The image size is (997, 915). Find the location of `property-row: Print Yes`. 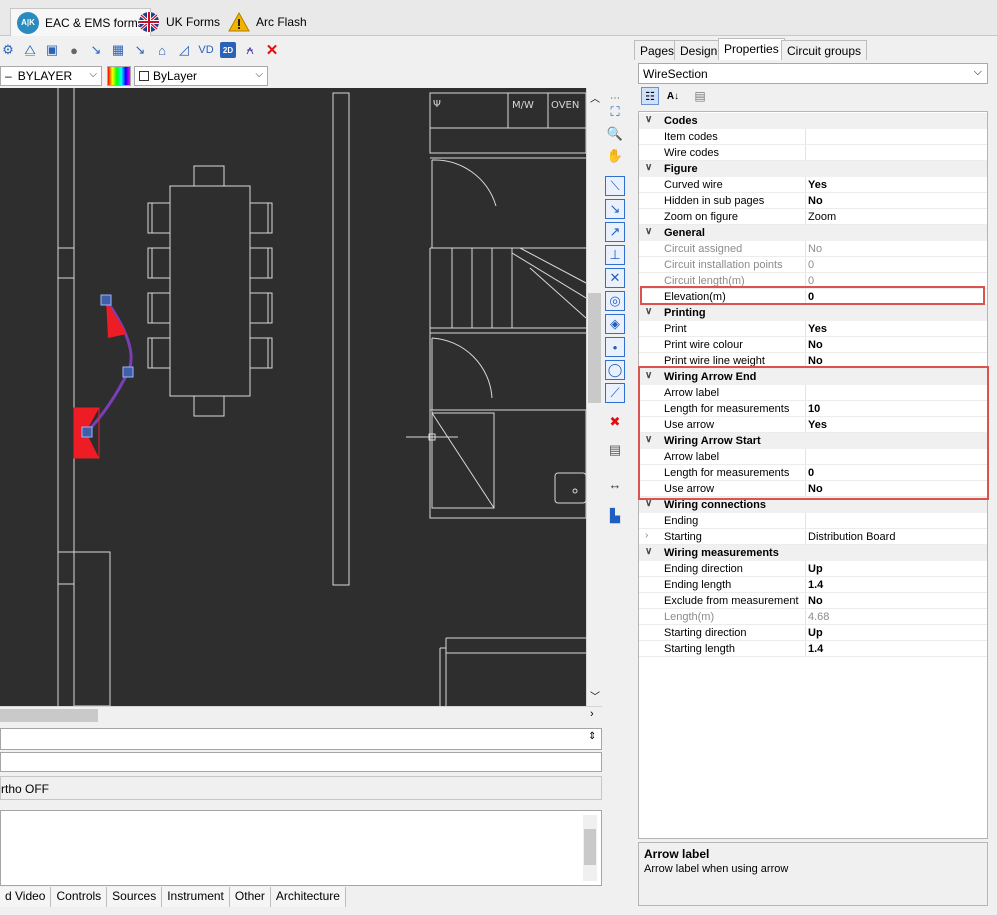

property-row: Print Yes is located at coordinates (813, 329).